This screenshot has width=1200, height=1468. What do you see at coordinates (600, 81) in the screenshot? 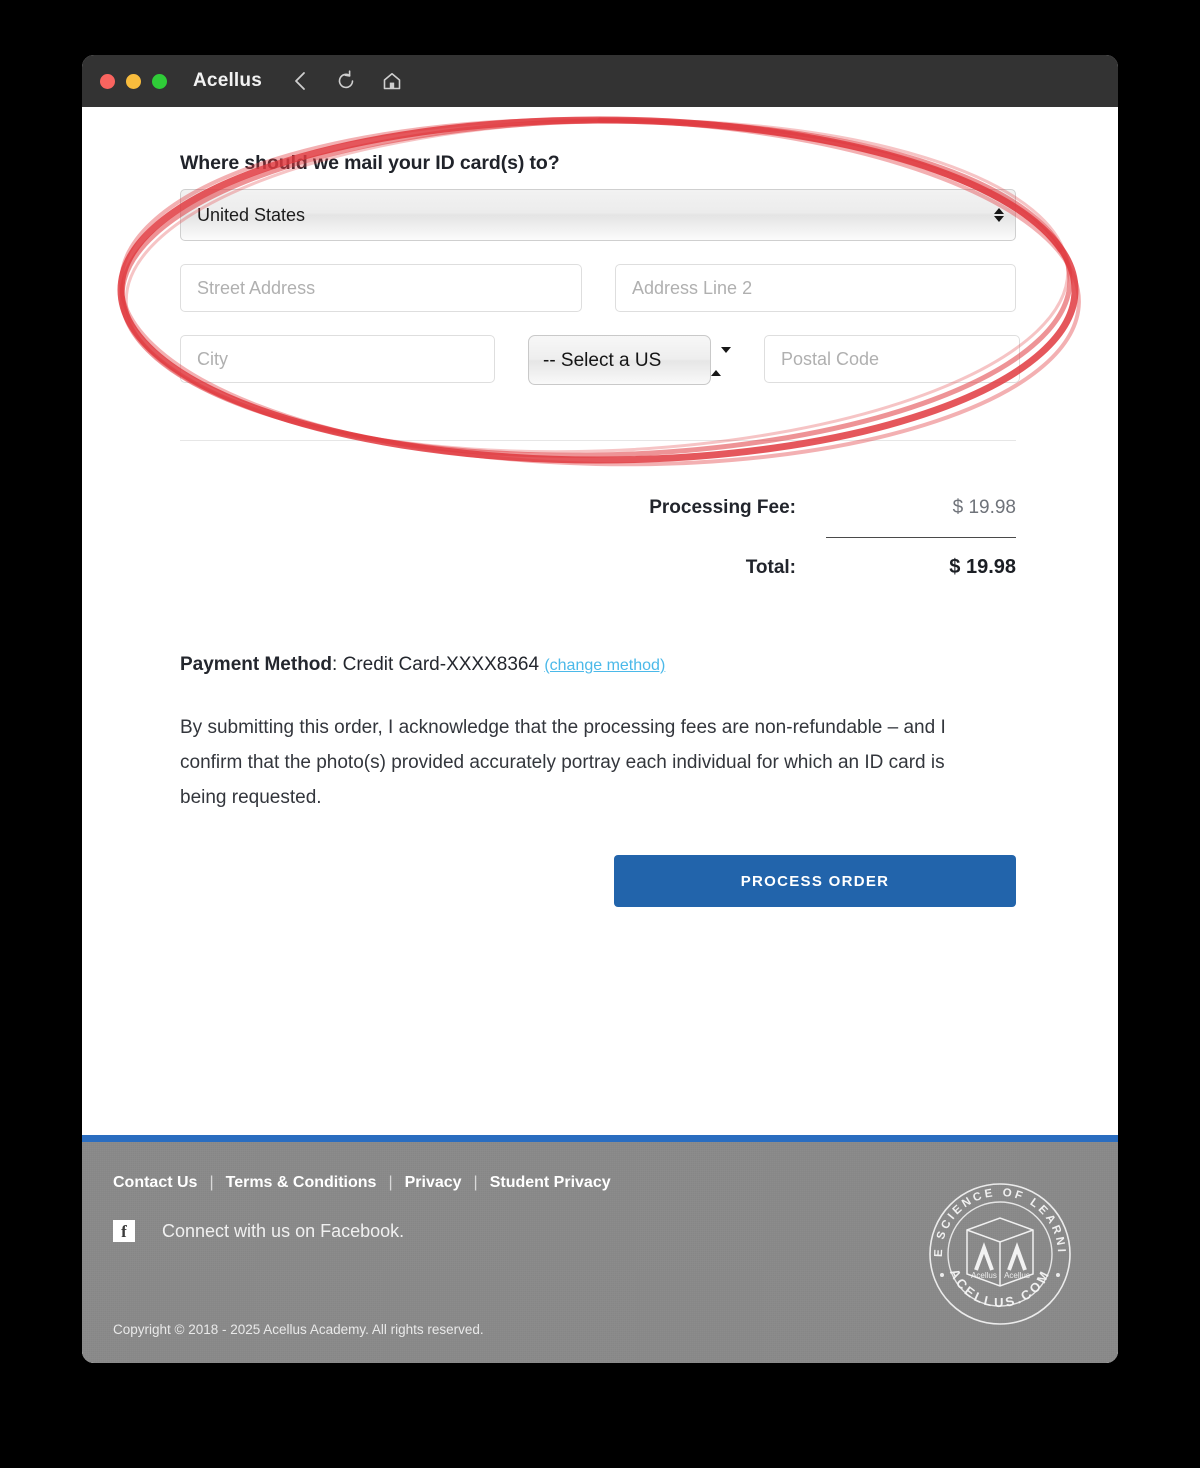
I see `window-titlebar: Acellus` at bounding box center [600, 81].